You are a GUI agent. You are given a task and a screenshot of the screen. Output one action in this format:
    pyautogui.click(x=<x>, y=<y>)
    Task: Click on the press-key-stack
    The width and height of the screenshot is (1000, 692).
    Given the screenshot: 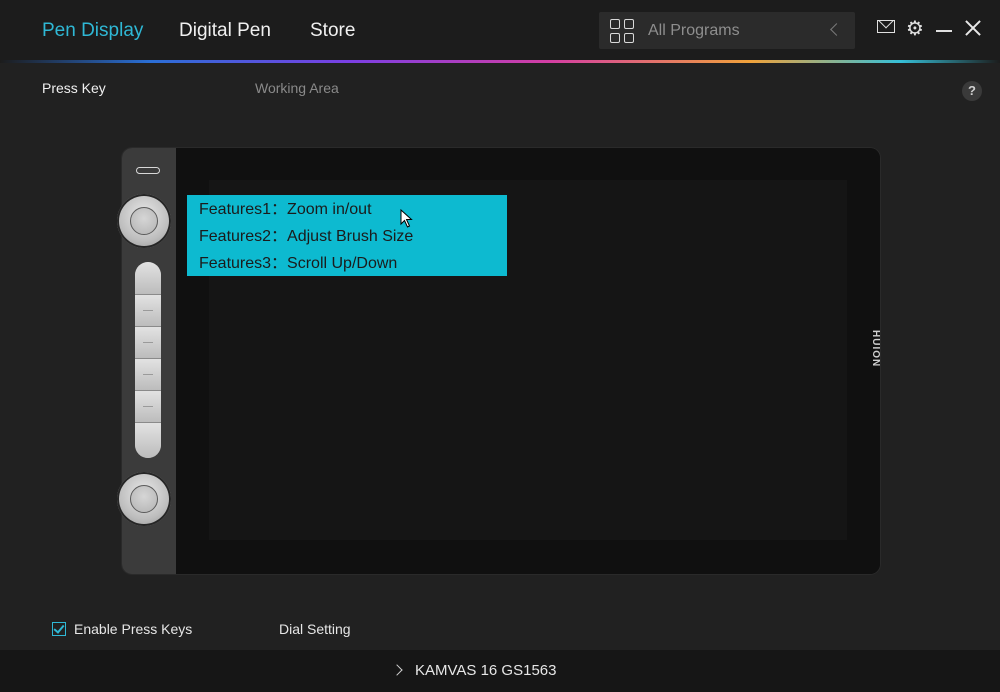 What is the action you would take?
    pyautogui.click(x=148, y=360)
    